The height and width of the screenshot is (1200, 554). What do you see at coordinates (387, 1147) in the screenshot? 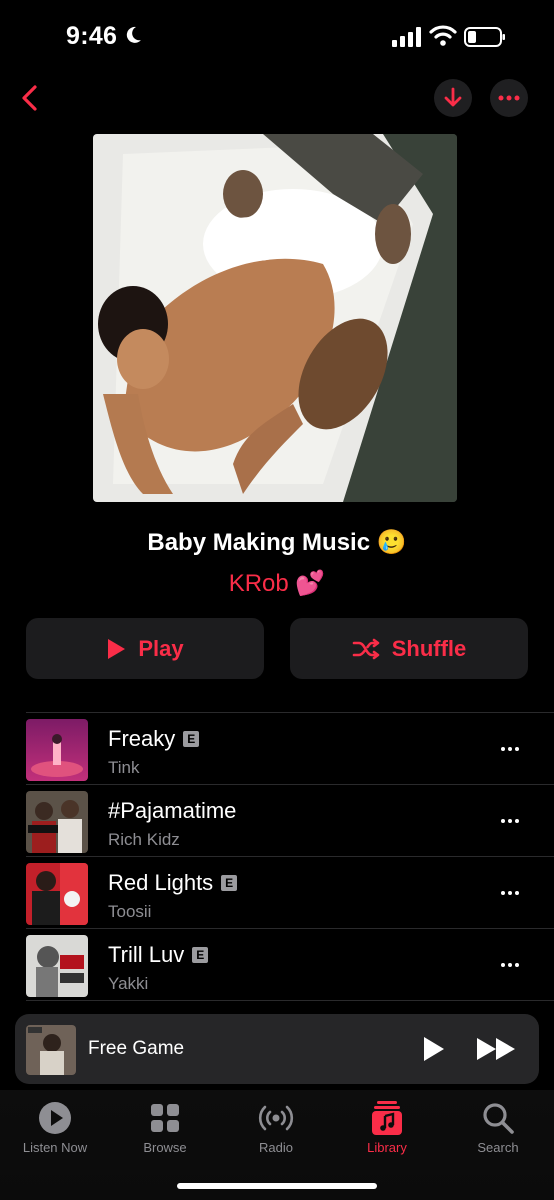
I see `tab-label: Library` at bounding box center [387, 1147].